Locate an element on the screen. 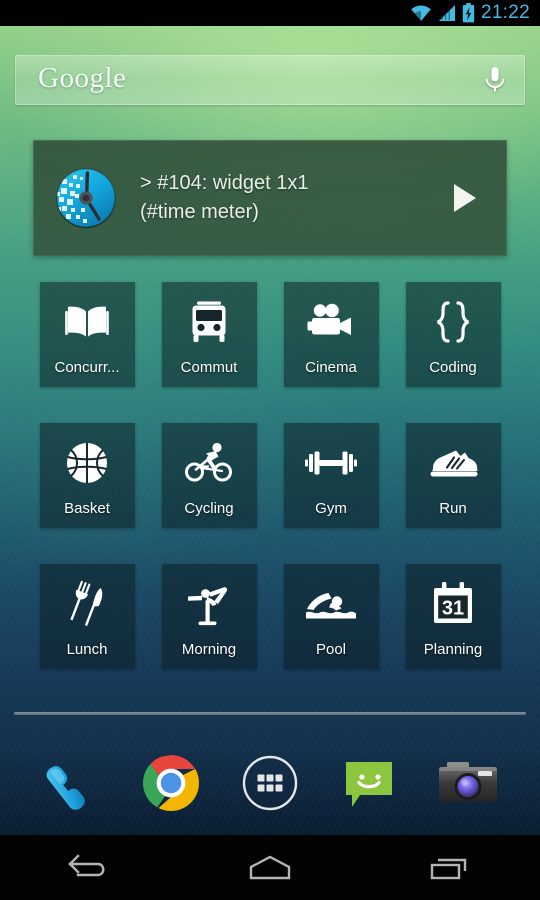 This screenshot has height=900, width=540. swimmer-icon is located at coordinates (331, 604).